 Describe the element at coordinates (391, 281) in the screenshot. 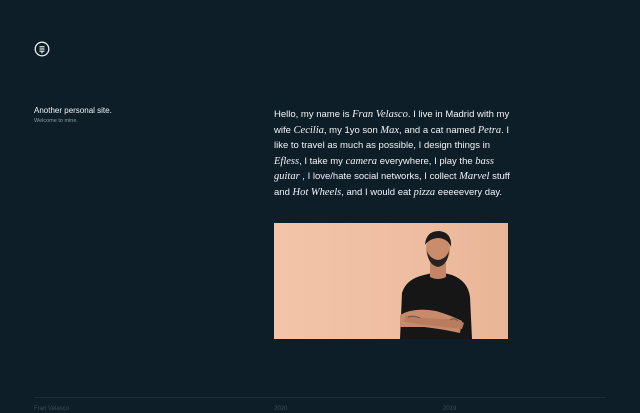

I see `portrait-photo` at that location.